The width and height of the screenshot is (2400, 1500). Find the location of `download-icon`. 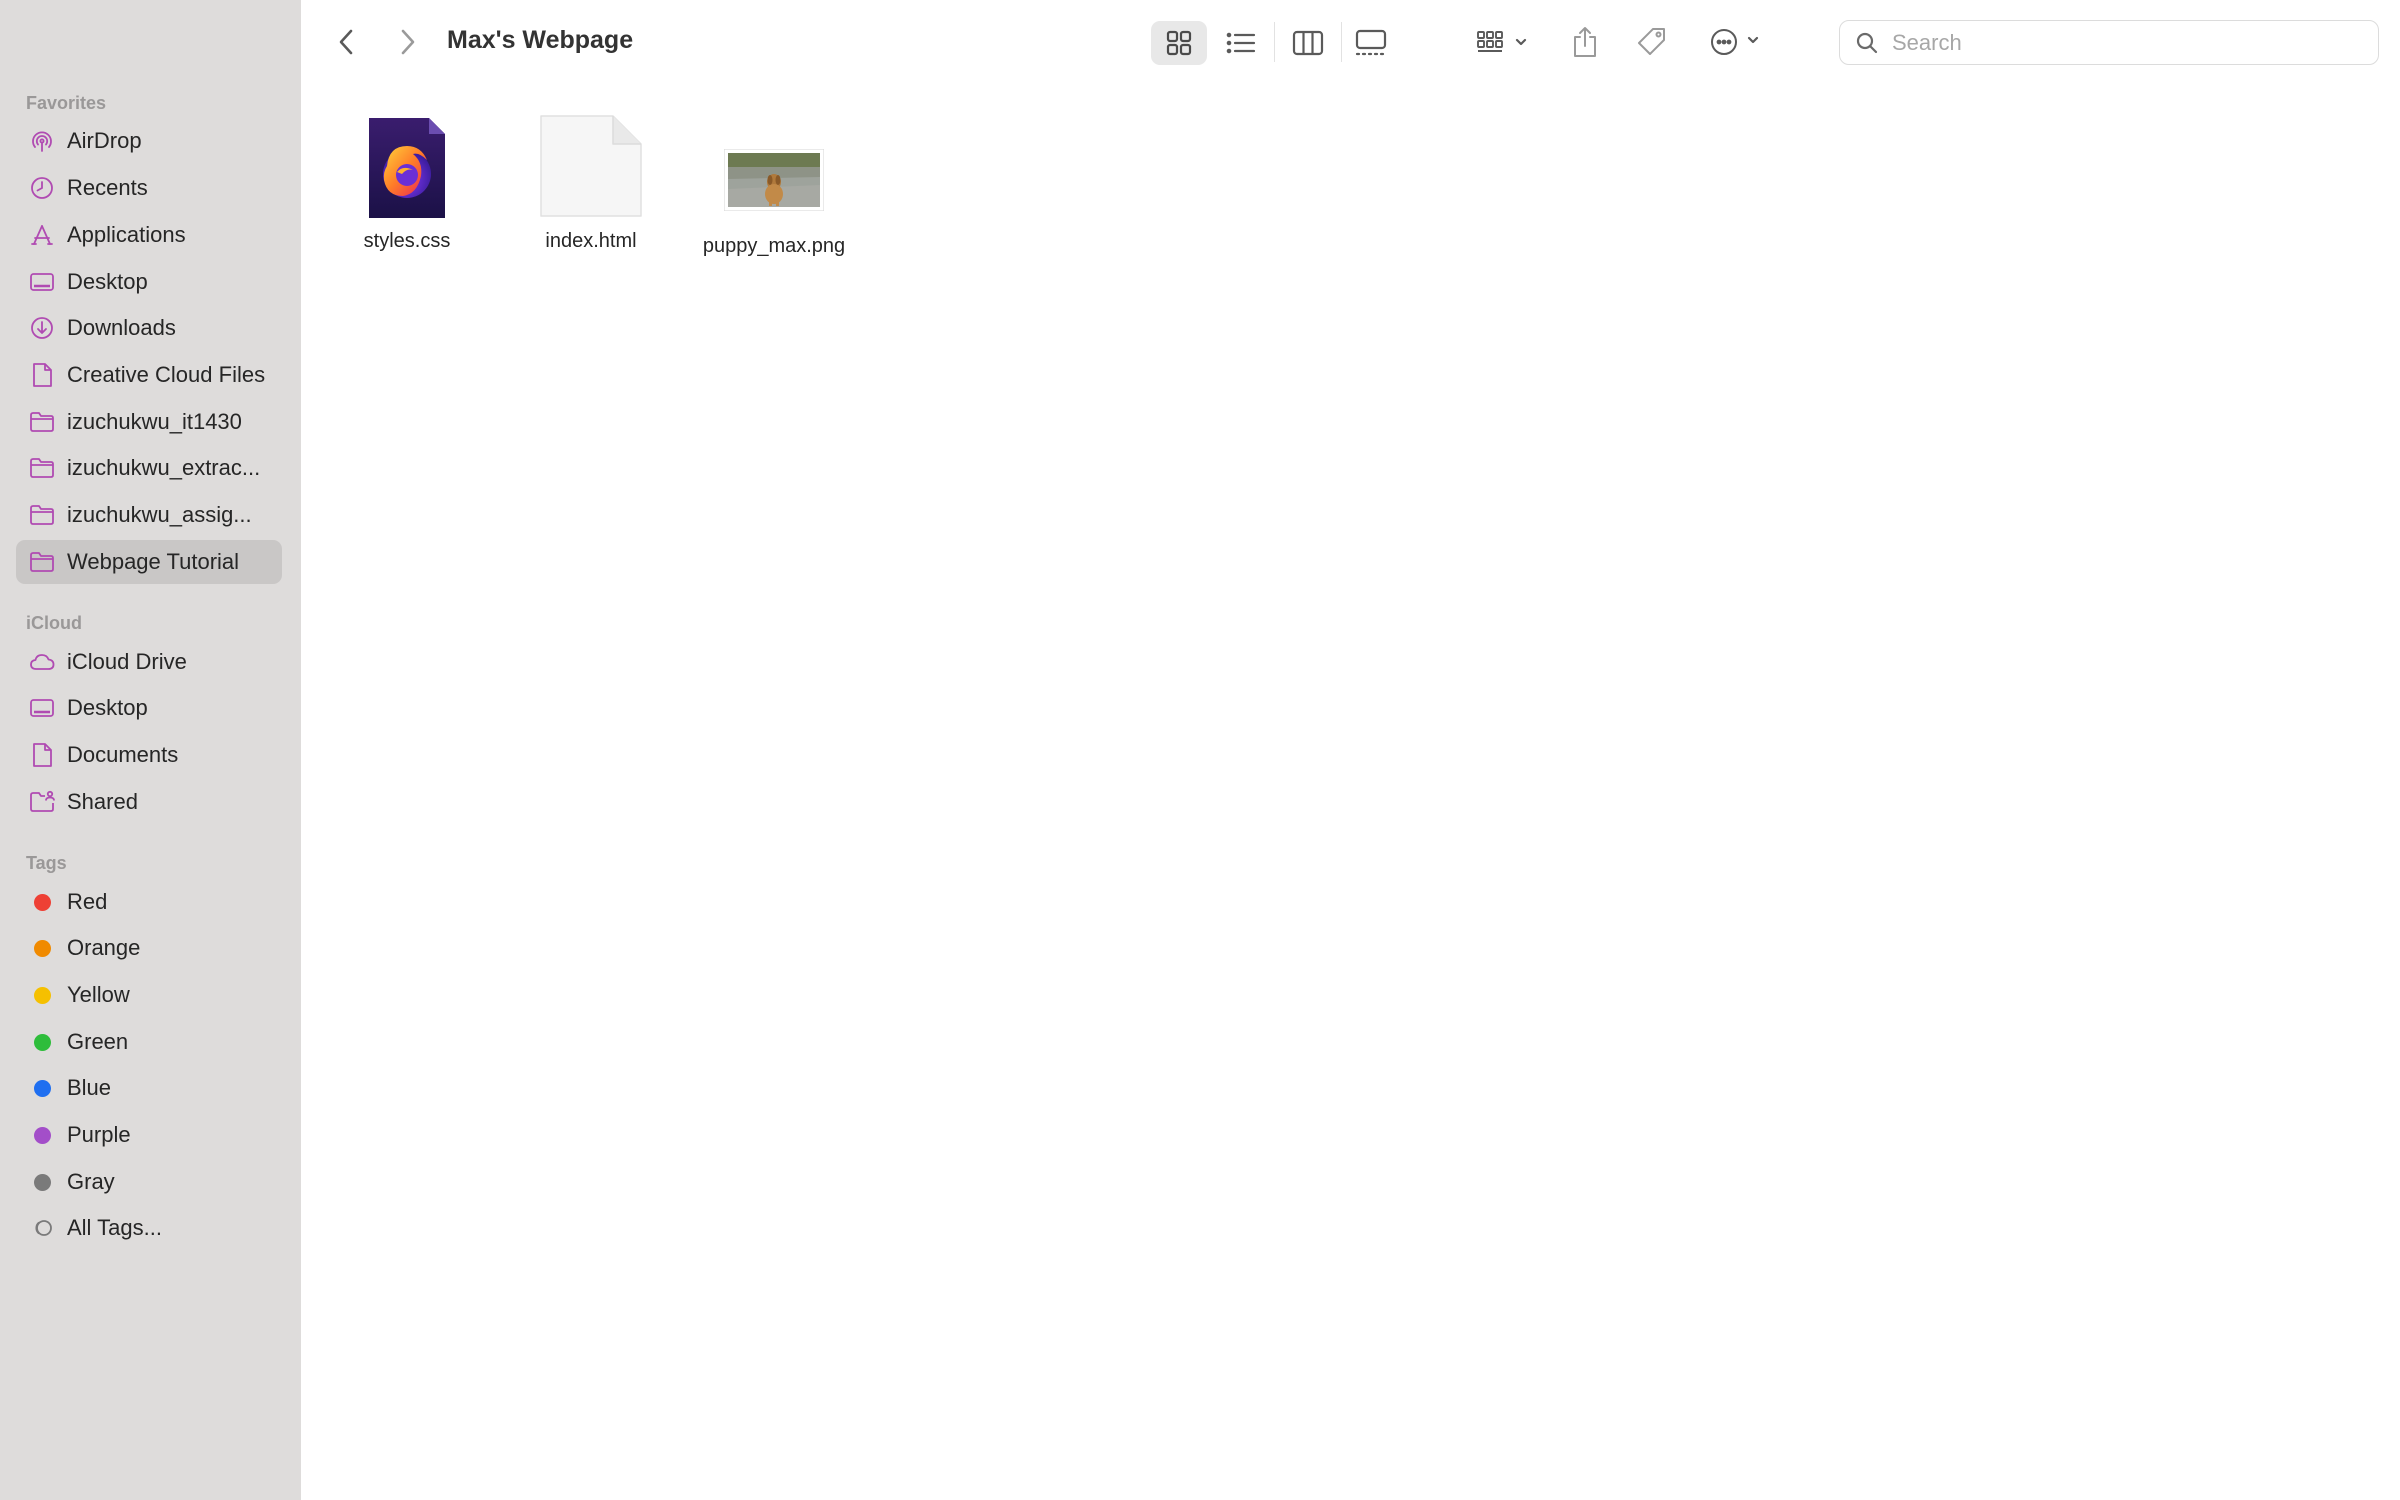

download-icon is located at coordinates (42, 328).